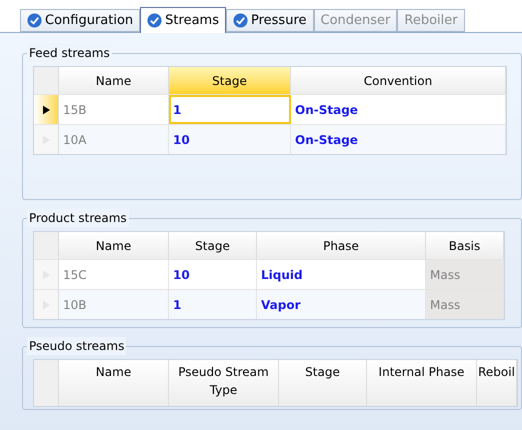 Image resolution: width=522 pixels, height=430 pixels. Describe the element at coordinates (80, 20) in the screenshot. I see `tab: Configuration` at that location.